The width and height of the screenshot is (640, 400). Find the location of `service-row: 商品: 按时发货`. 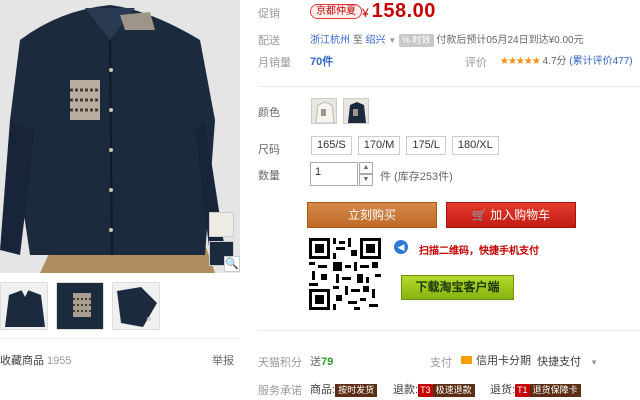

service-row: 商品: 按时发货 is located at coordinates (344, 389).